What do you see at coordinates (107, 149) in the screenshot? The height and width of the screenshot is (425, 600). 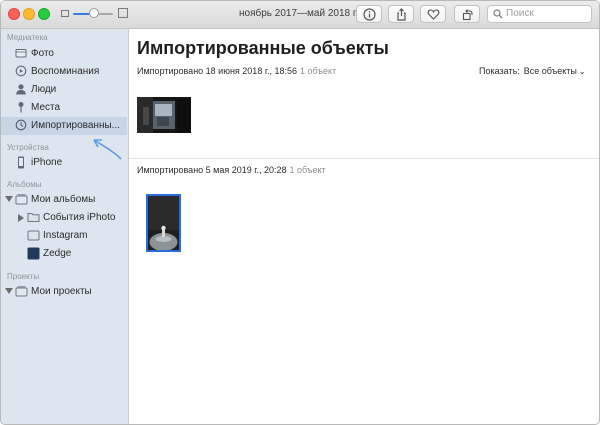 I see `annotation-arrow` at bounding box center [107, 149].